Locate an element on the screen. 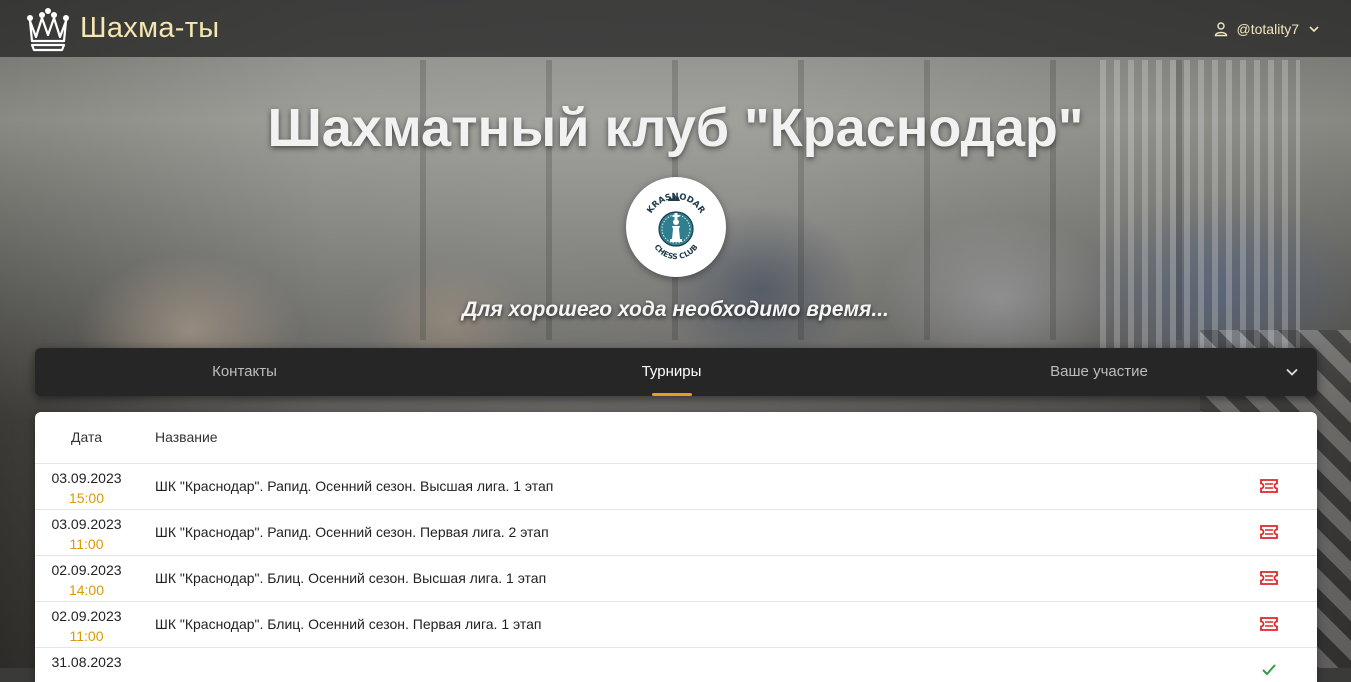 Image resolution: width=1351 pixels, height=682 pixels. date-cell: 02.09.2023 11:00 is located at coordinates (86, 626).